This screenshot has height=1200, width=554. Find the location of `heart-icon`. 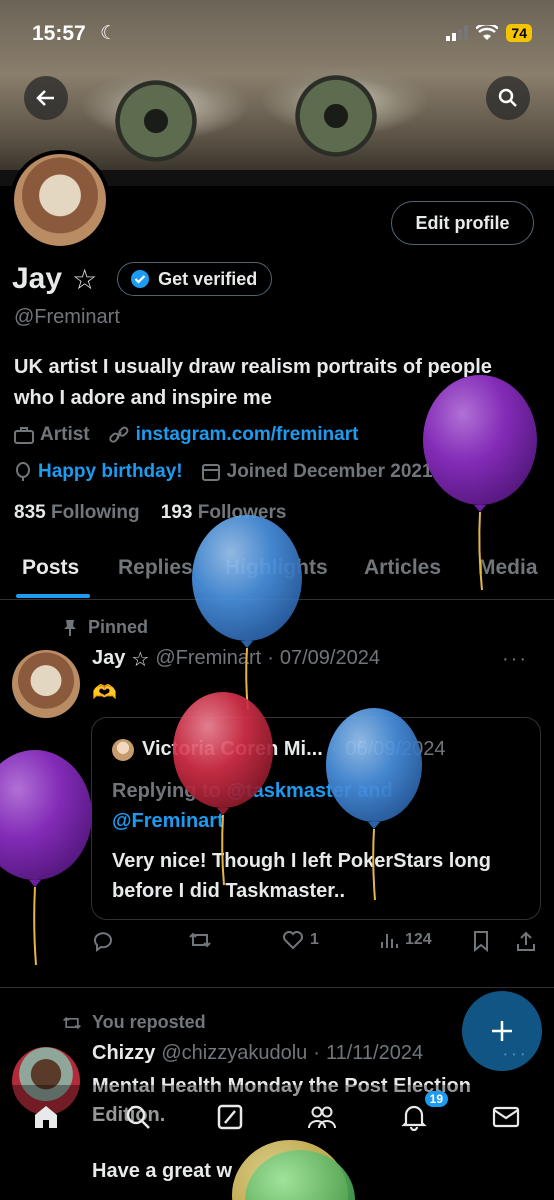

heart-icon is located at coordinates (293, 940).